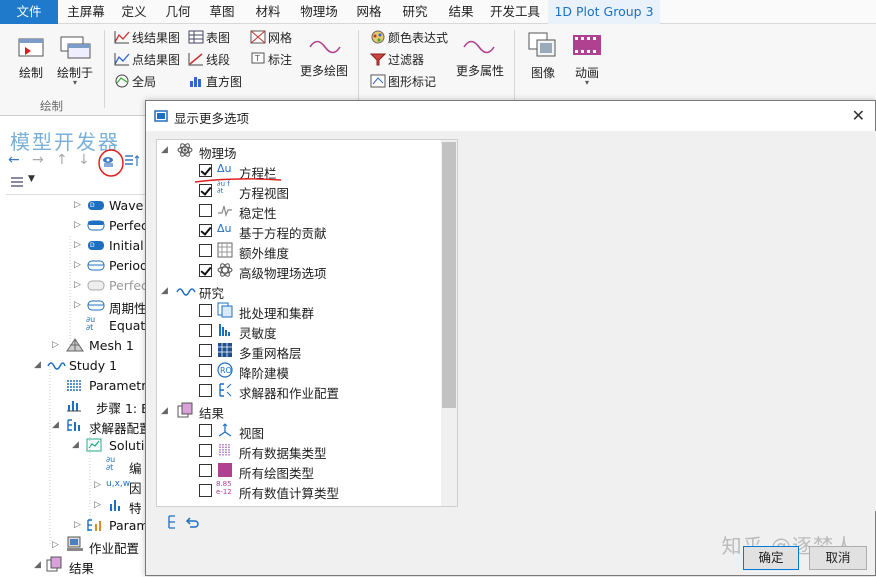 Image resolution: width=876 pixels, height=577 pixels. What do you see at coordinates (31, 72) in the screenshot?
I see `plot-button: 绘制` at bounding box center [31, 72].